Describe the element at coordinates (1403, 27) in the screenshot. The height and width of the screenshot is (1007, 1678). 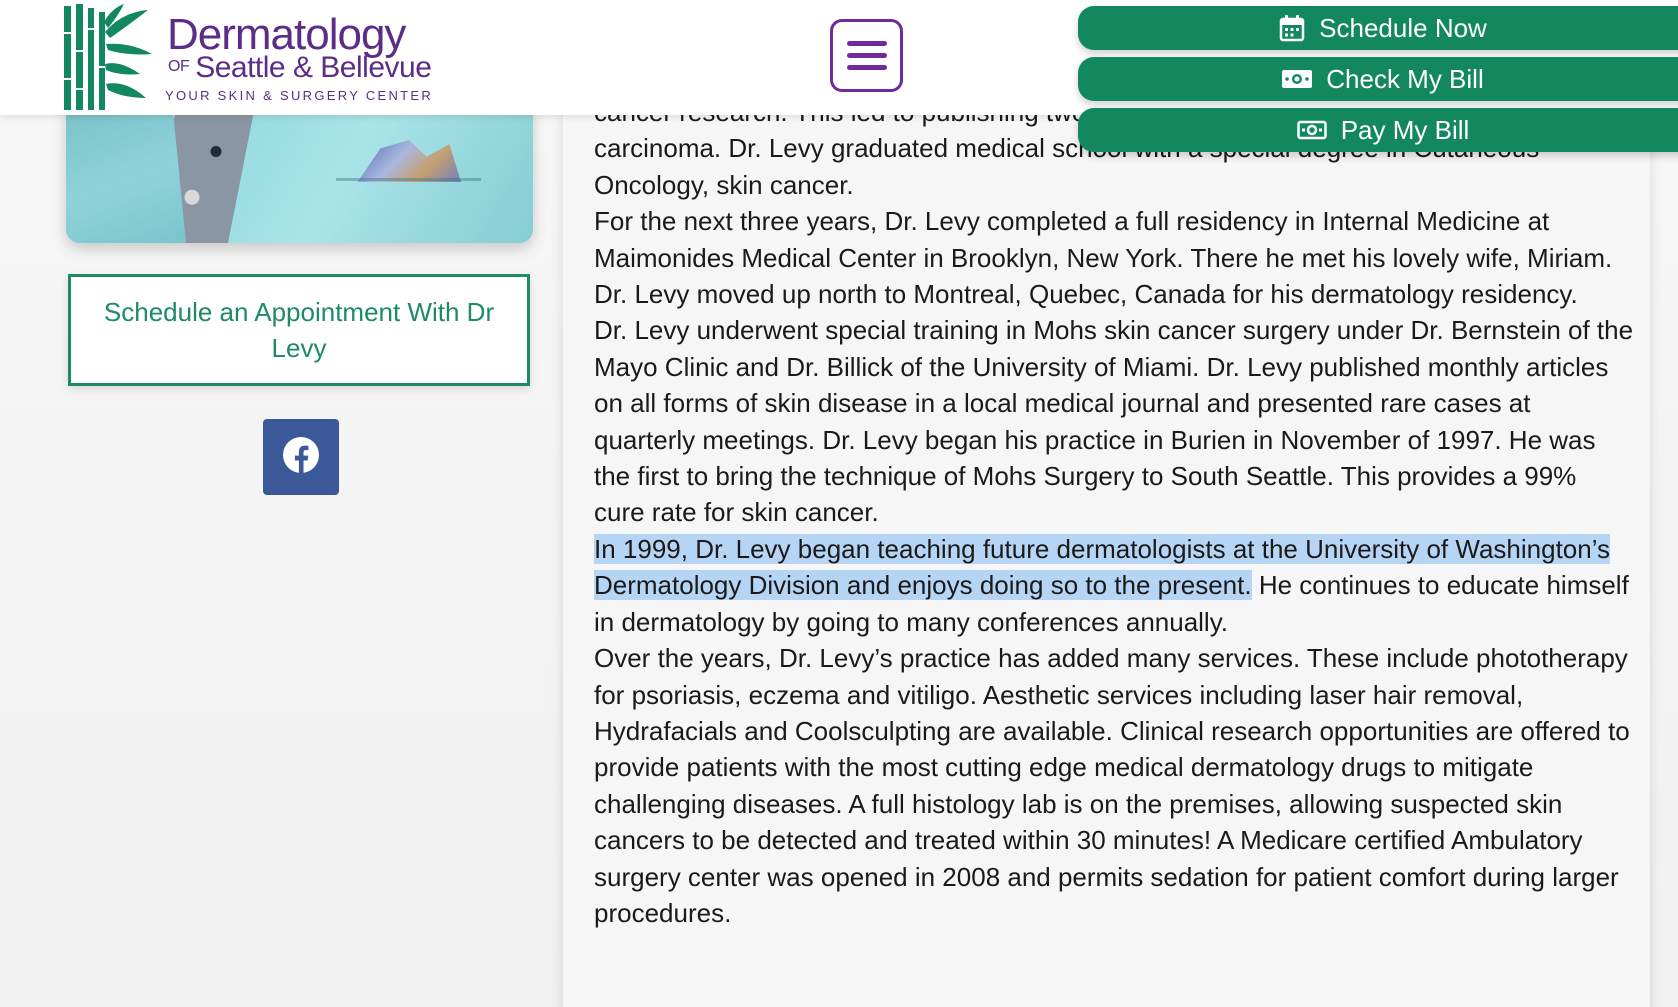
I see `schedule-now-label: Schedule Now` at that location.